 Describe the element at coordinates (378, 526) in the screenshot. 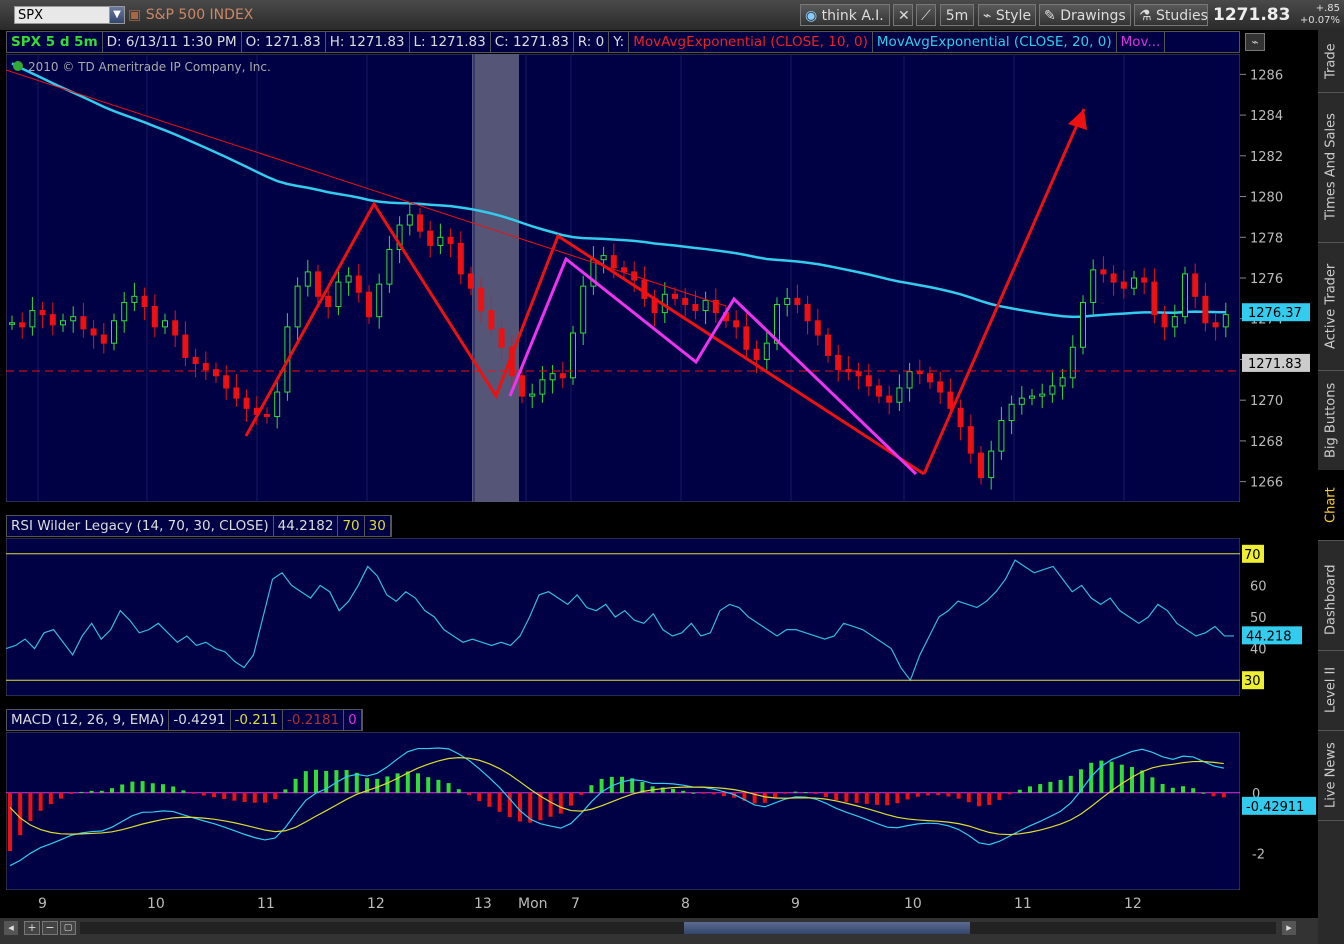

I see `rsi-oversold: 30` at that location.